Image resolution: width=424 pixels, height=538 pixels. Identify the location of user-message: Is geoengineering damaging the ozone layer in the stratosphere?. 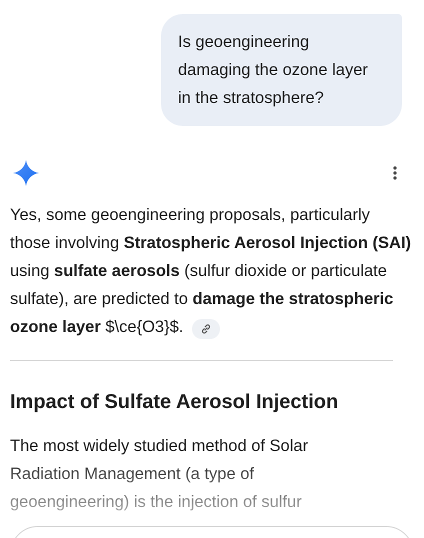
(281, 70).